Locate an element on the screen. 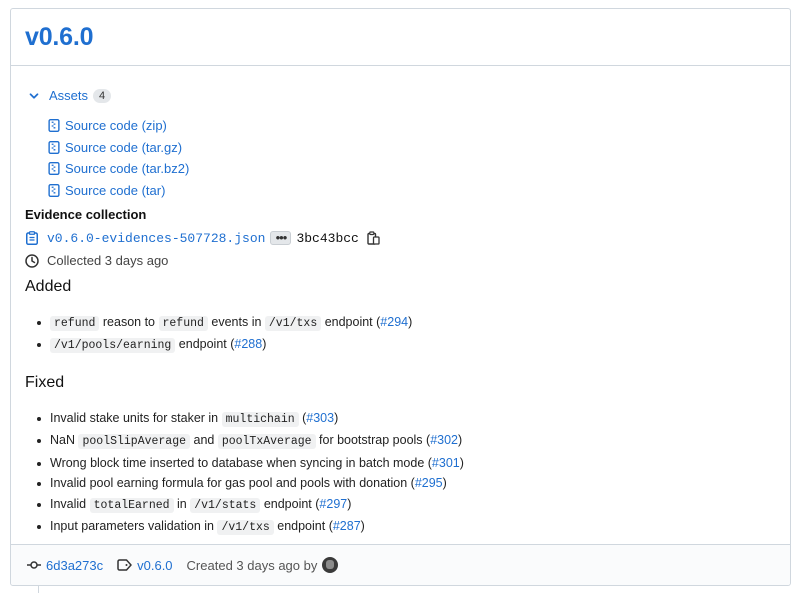 Image resolution: width=800 pixels, height=593 pixels. clipboard-icon is located at coordinates (32, 238).